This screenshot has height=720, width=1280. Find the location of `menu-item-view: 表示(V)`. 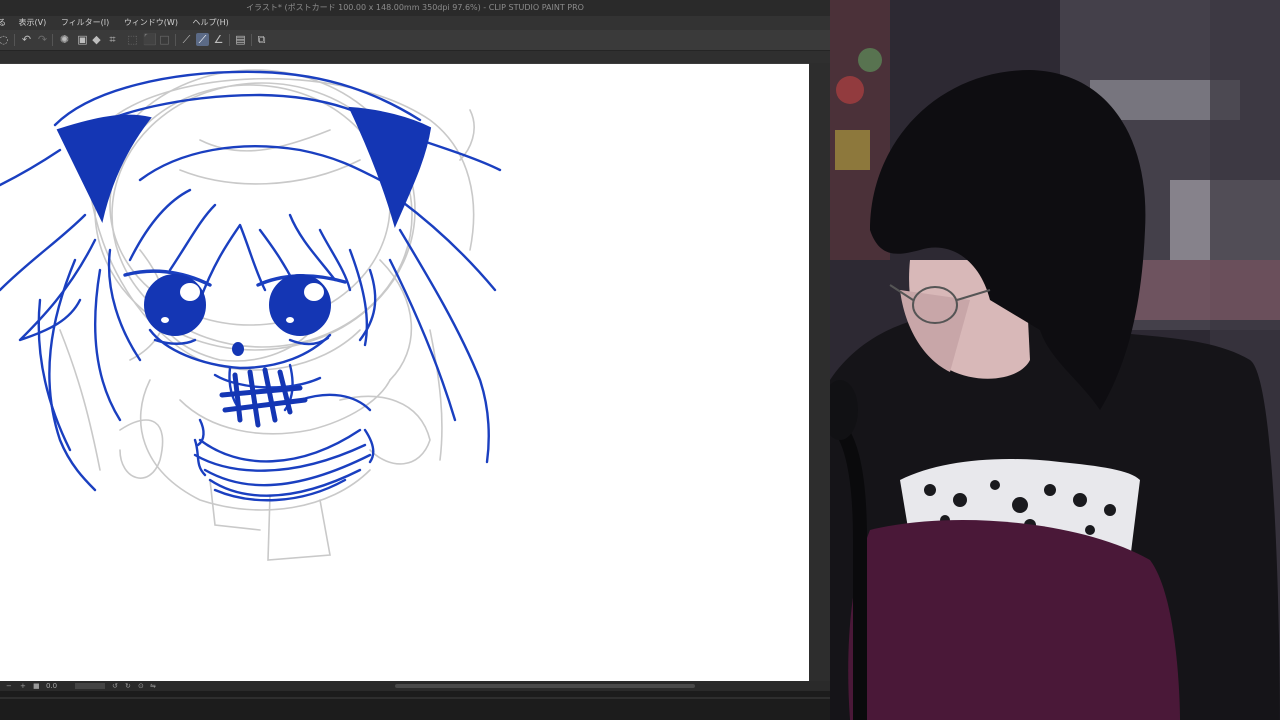

menu-item-view: 表示(V) is located at coordinates (33, 23).